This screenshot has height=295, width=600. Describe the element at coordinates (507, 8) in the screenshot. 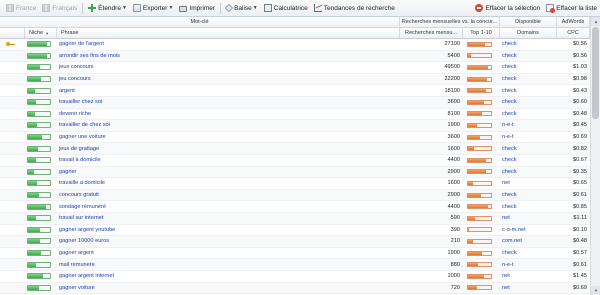

I see `delete-selection-button: Effacer la sélection` at that location.